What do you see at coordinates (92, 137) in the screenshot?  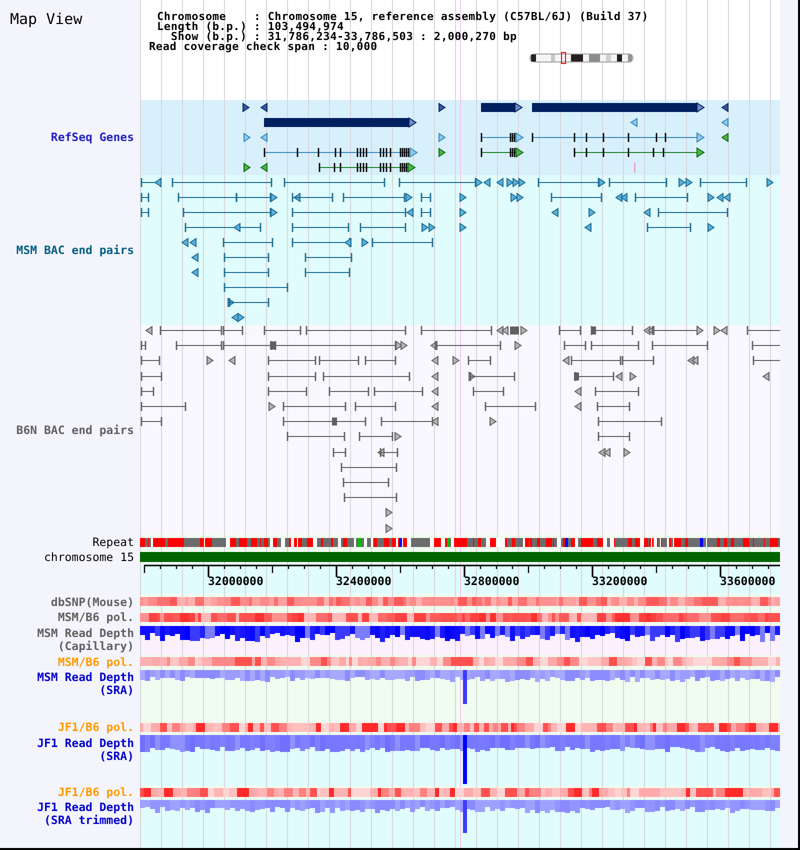 I see `track-label: RefSeq Genes` at bounding box center [92, 137].